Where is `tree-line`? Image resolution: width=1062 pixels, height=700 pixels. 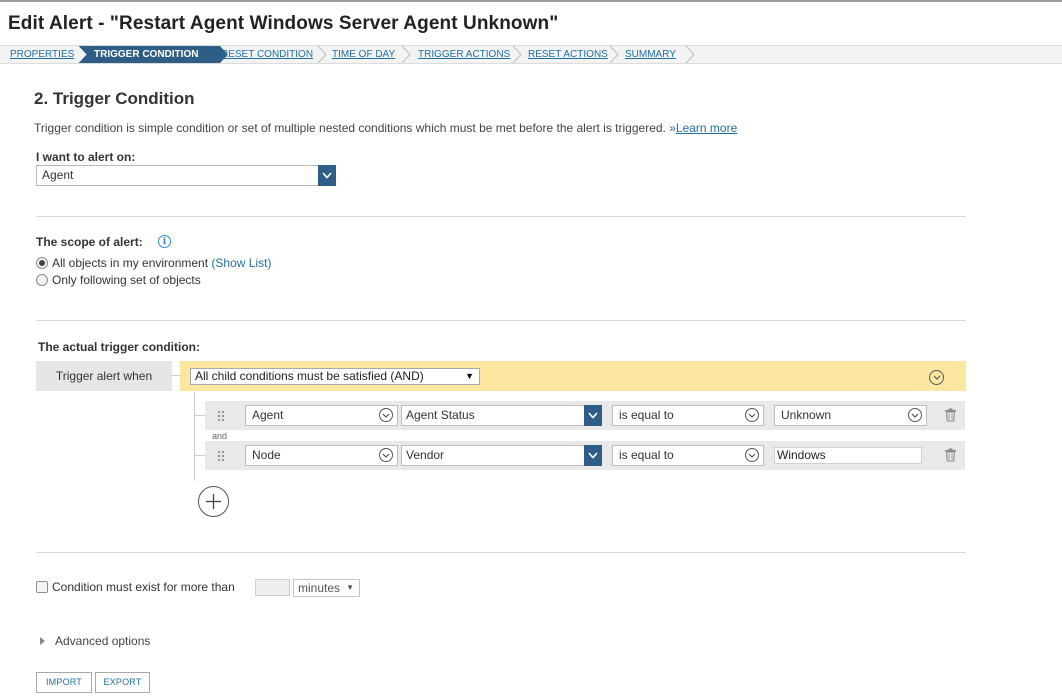 tree-line is located at coordinates (194, 436).